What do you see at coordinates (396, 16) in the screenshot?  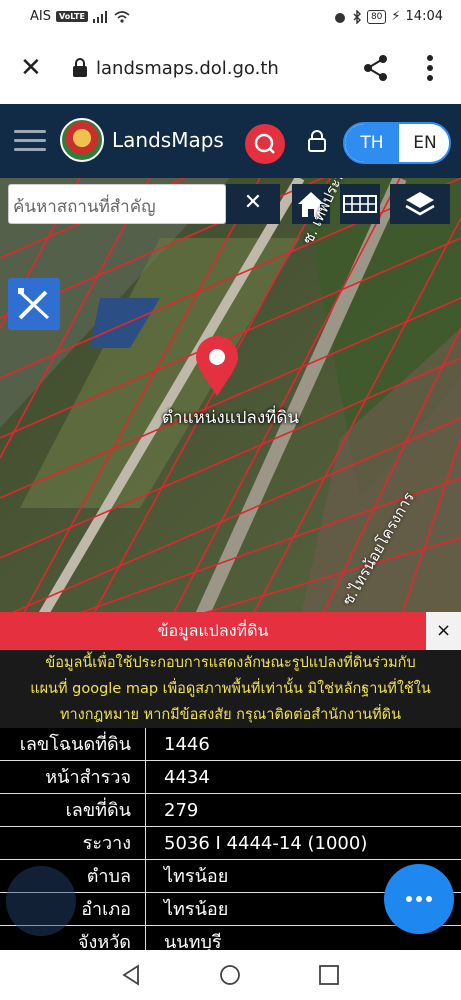 I see `charging-icon: ⚡` at bounding box center [396, 16].